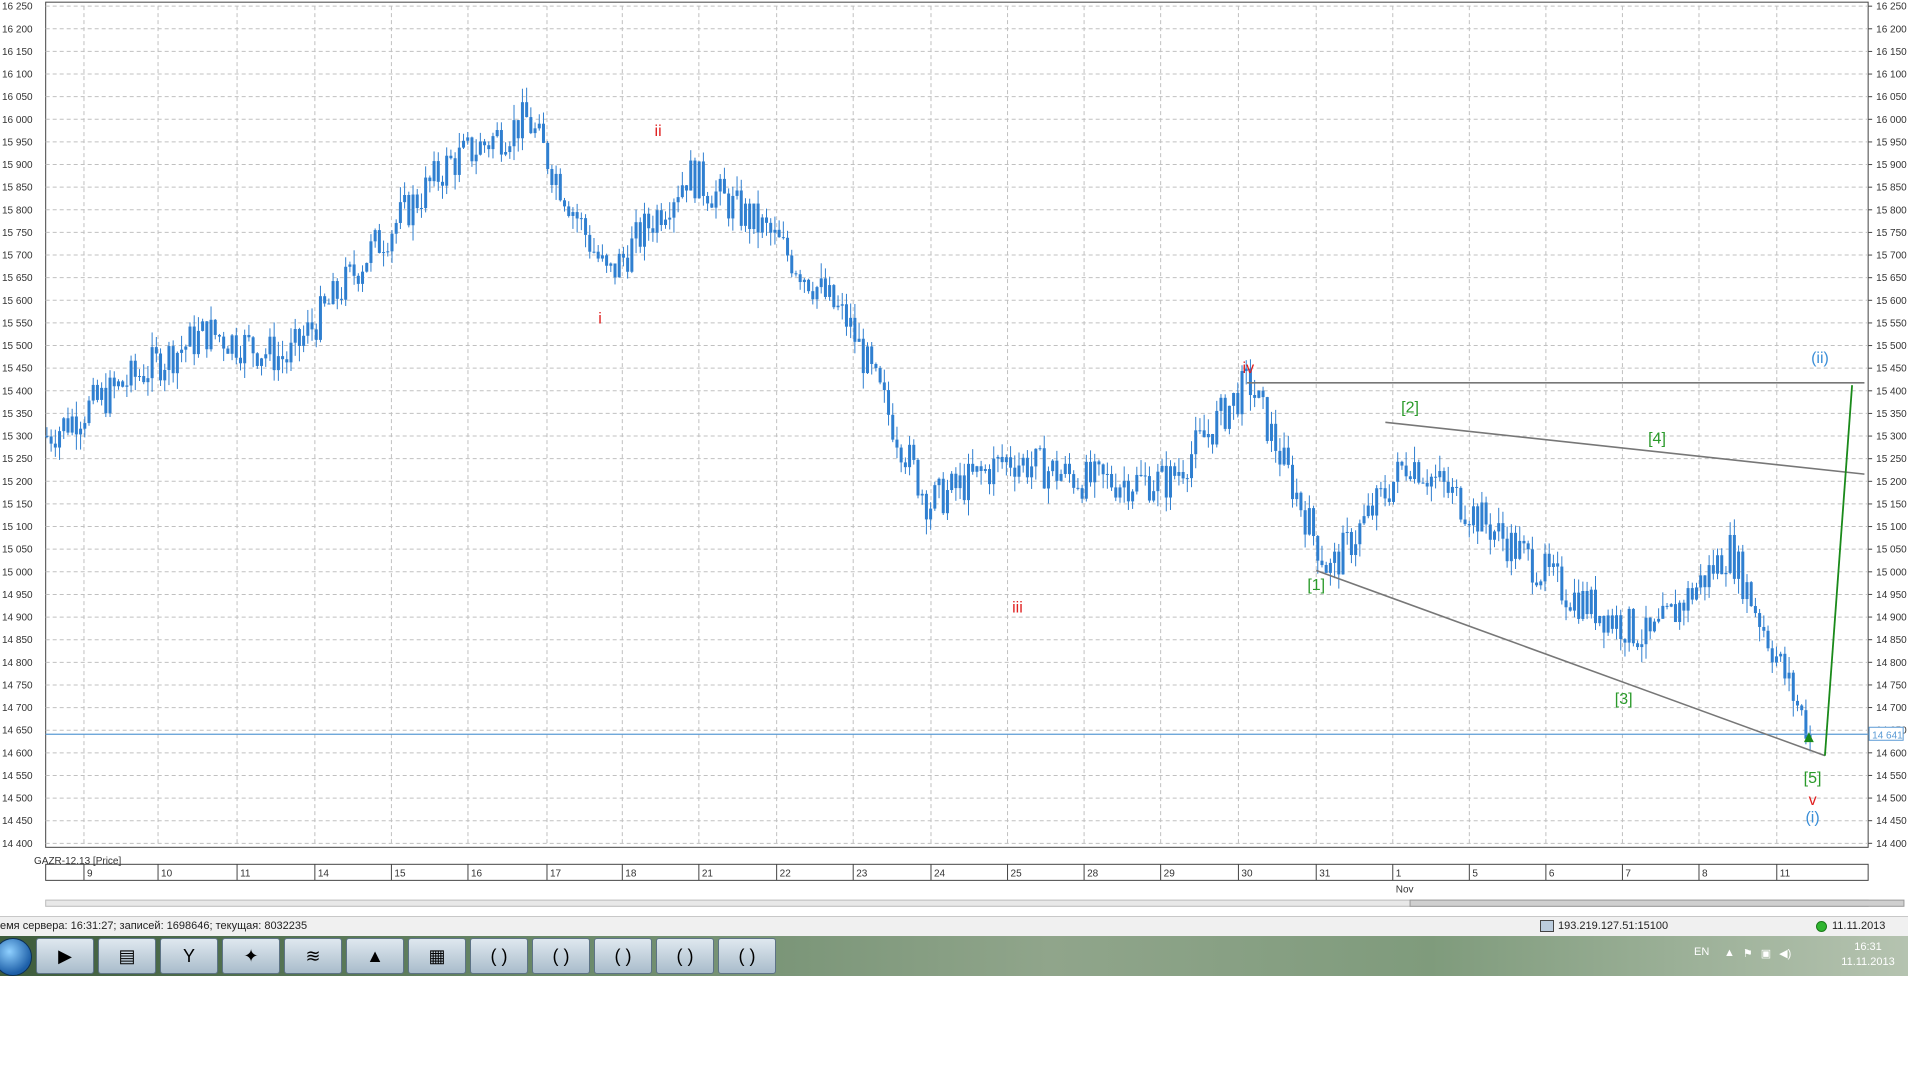  Describe the element at coordinates (1812, 817) in the screenshot. I see `wave-label: (i)` at that location.